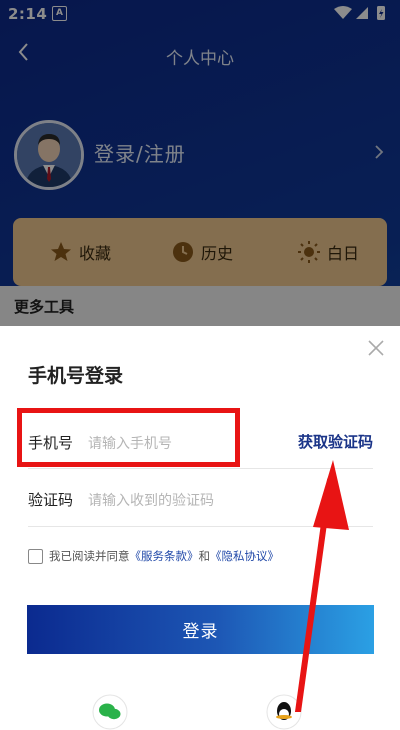 This screenshot has width=400, height=730. What do you see at coordinates (89, 556) in the screenshot?
I see `agree-prefix: 我已阅读并同意` at bounding box center [89, 556].